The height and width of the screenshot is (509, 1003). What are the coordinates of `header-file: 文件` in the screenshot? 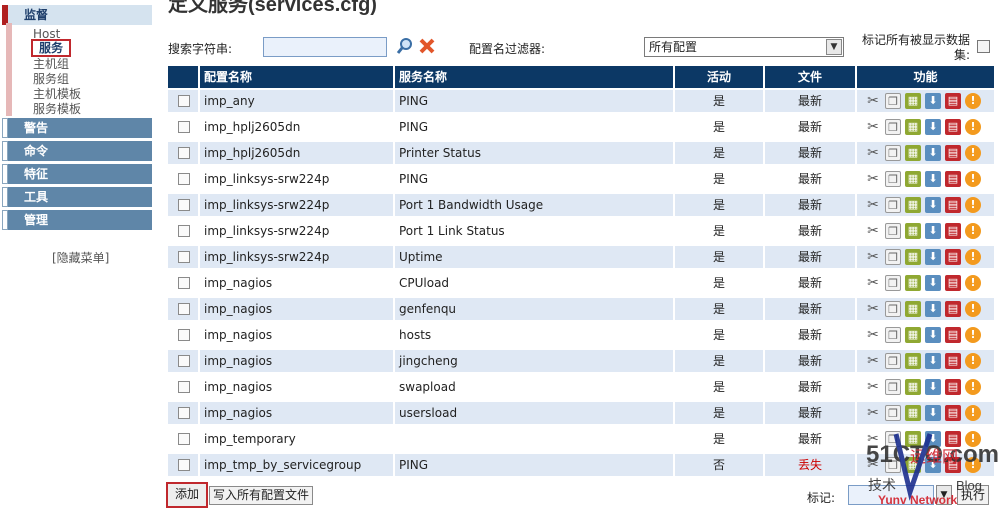 It's located at (810, 77).